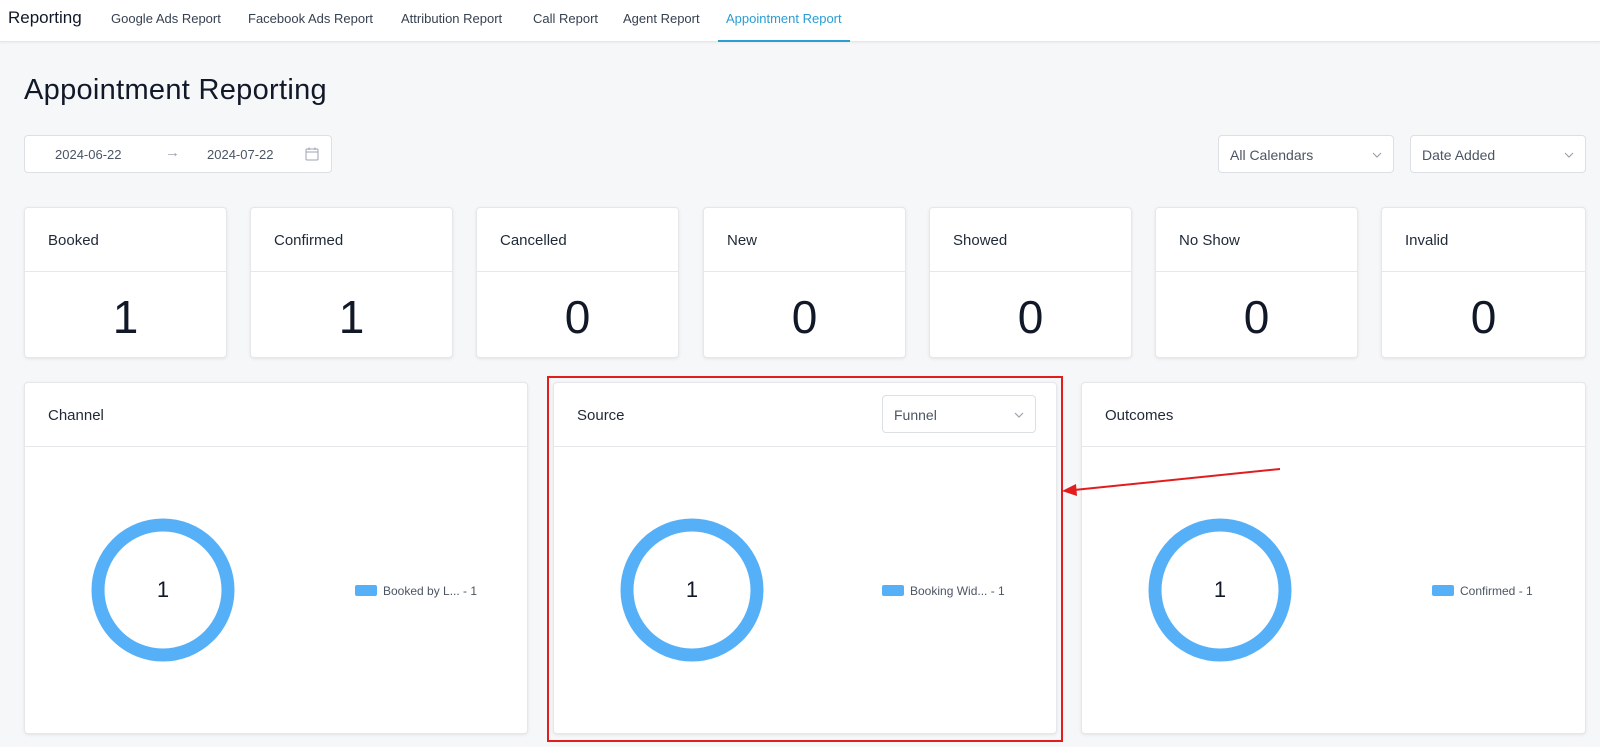  I want to click on legend-label: Confirmed - 1, so click(1496, 591).